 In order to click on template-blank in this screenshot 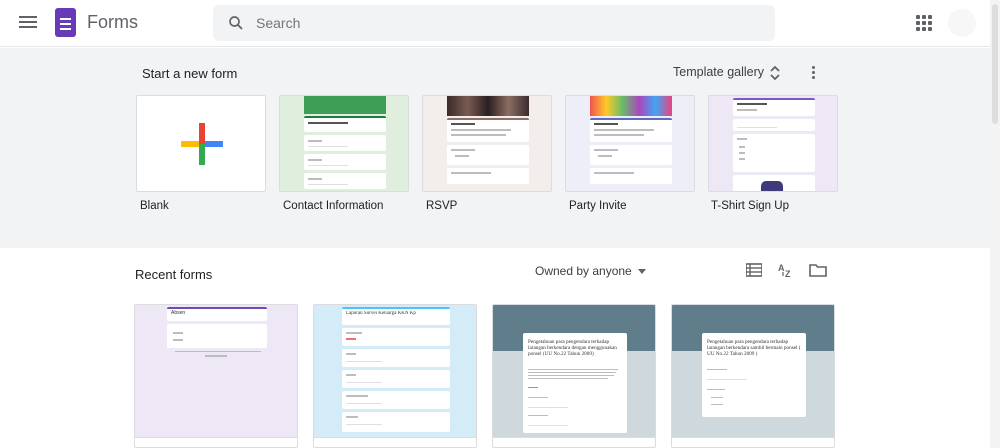, I will do `click(201, 143)`.